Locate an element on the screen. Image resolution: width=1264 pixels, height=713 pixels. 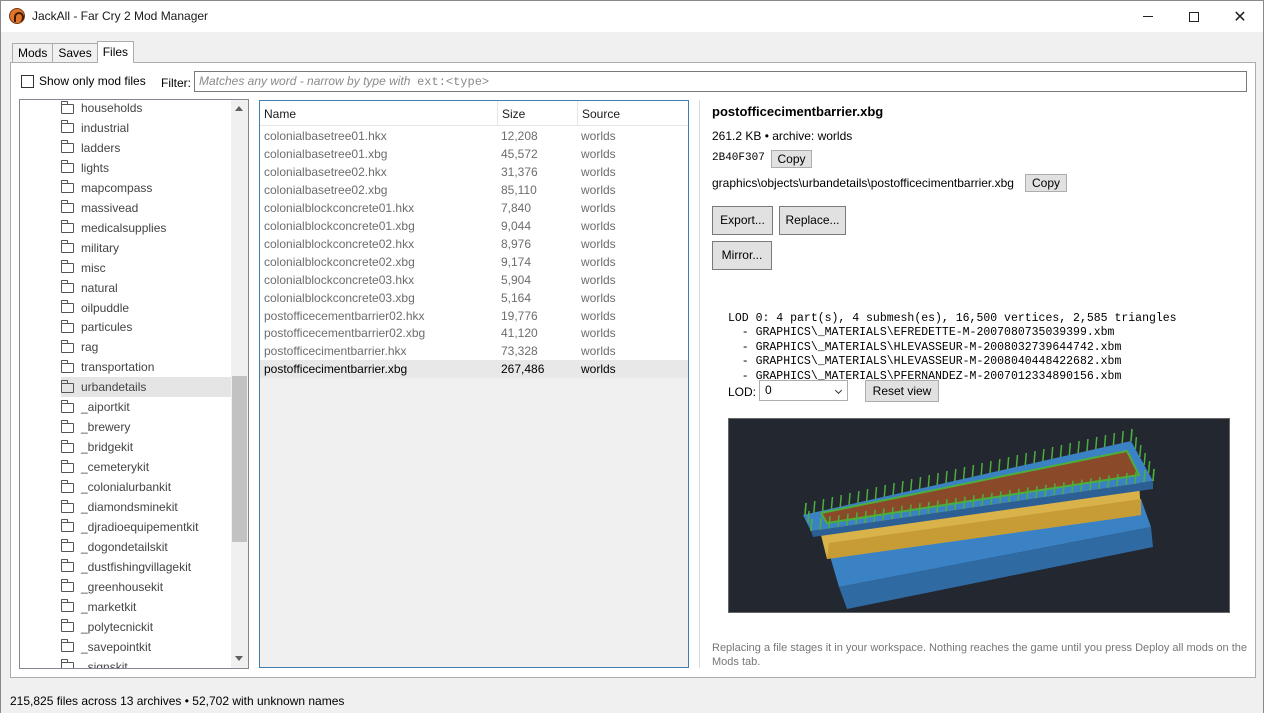
lod-select: 0 is located at coordinates (803, 390).